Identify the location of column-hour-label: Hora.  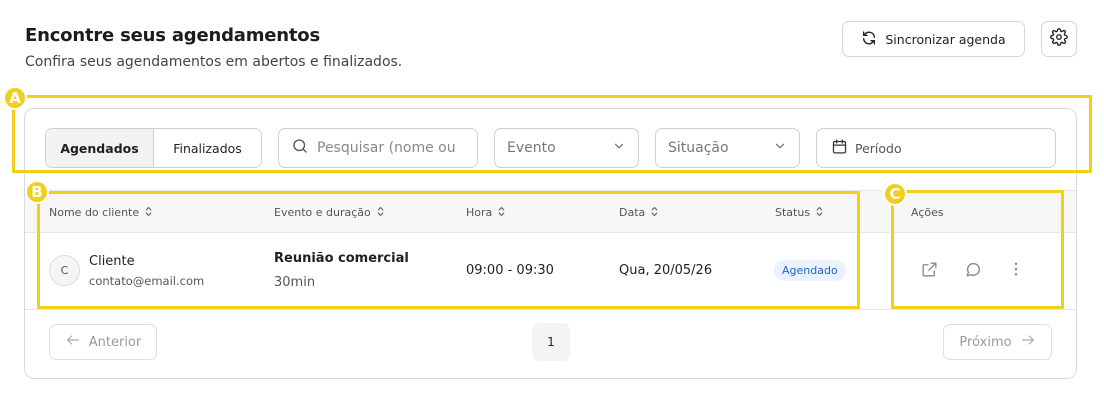
(479, 212).